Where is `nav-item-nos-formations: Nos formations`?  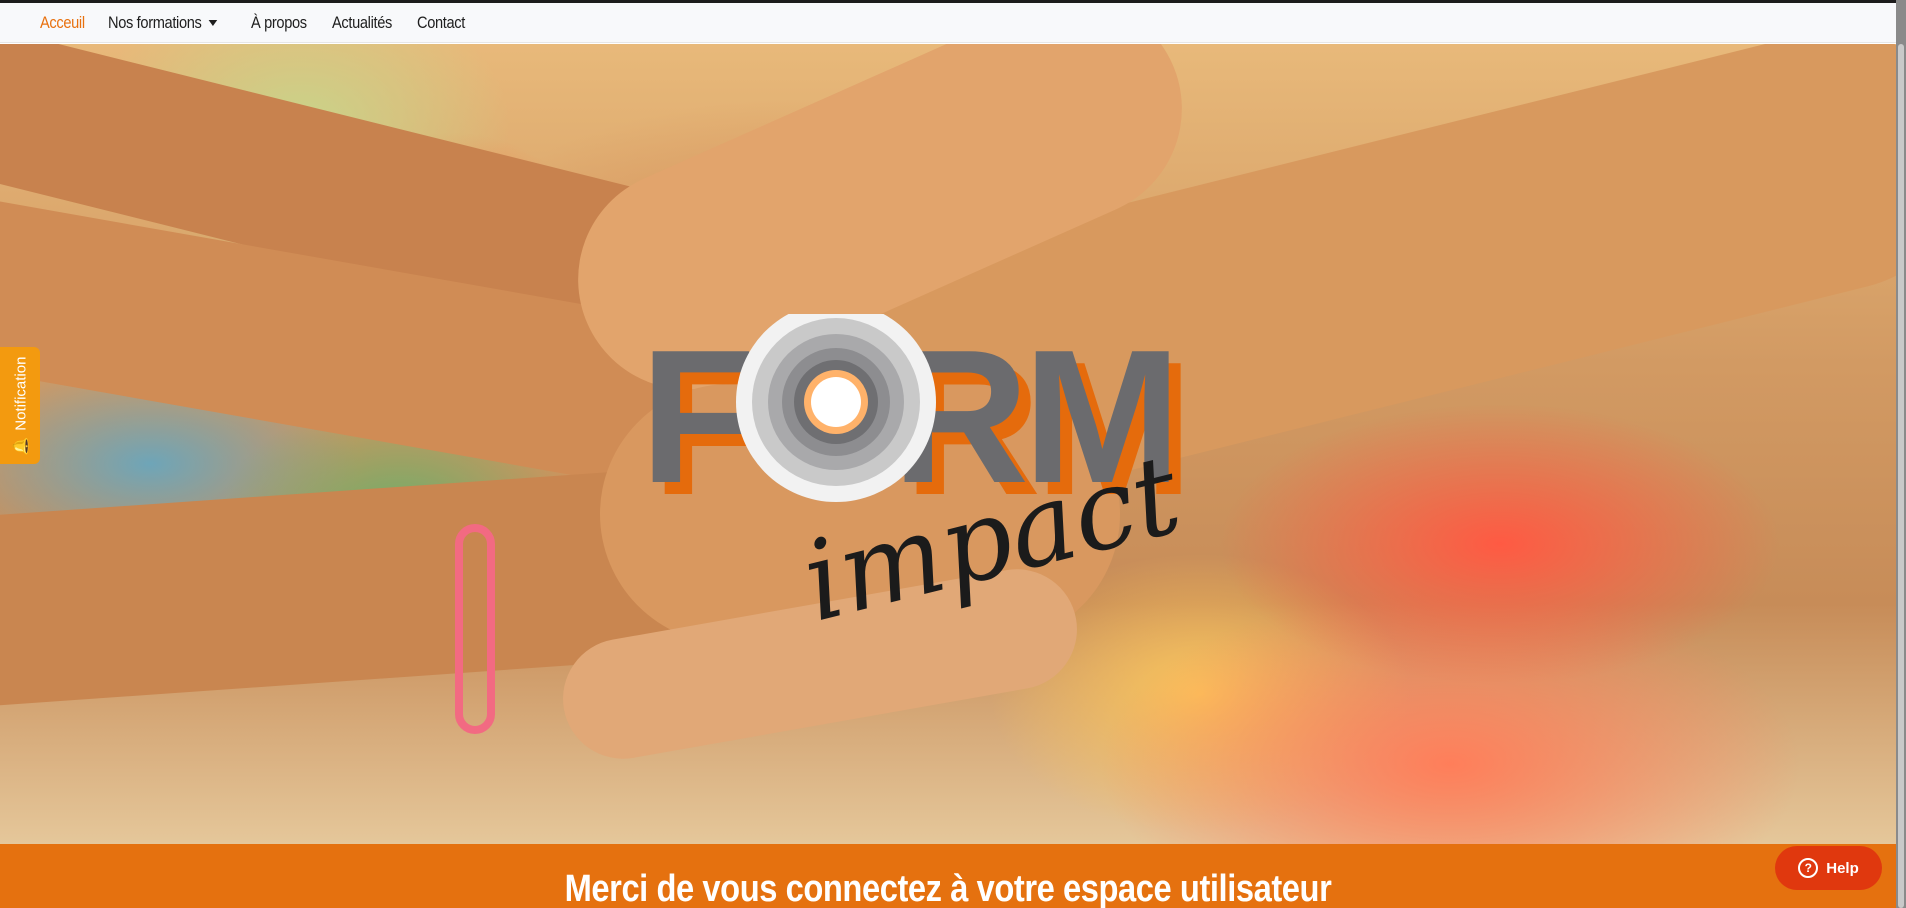
nav-item-nos-formations: Nos formations is located at coordinates (162, 23).